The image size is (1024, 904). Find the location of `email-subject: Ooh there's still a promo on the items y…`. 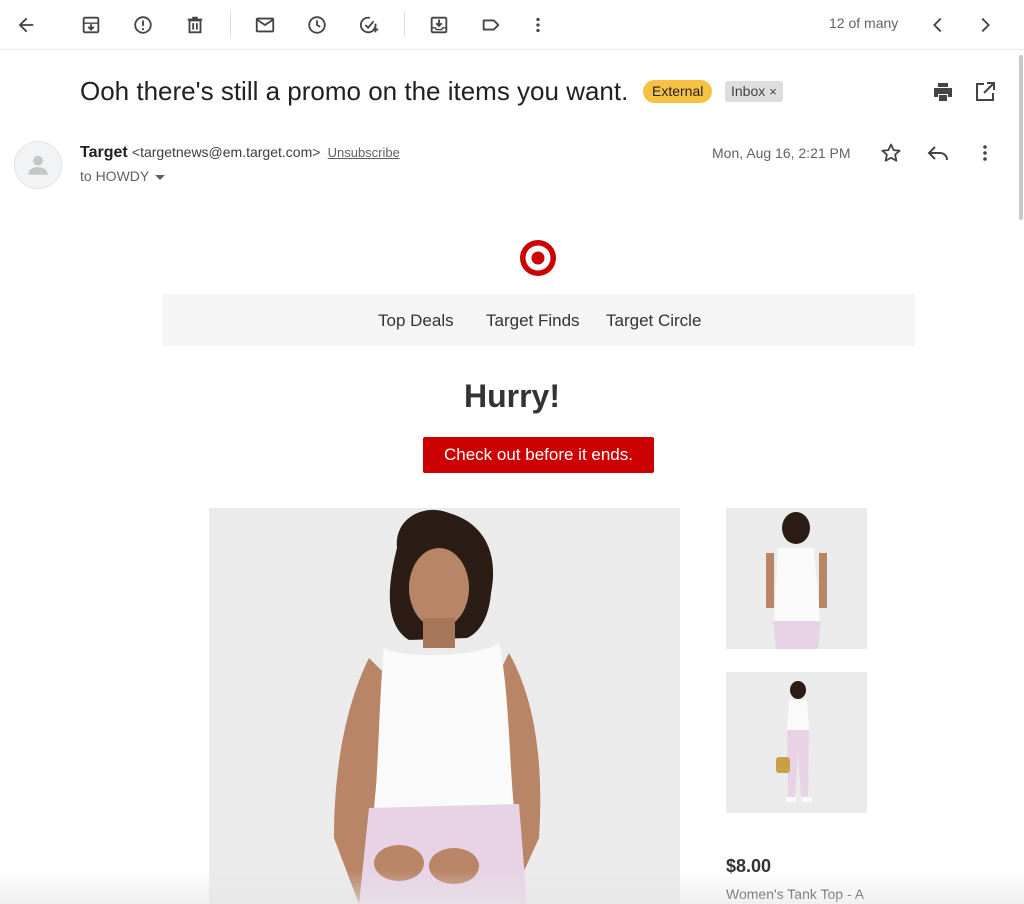

email-subject: Ooh there's still a promo on the items y… is located at coordinates (354, 91).